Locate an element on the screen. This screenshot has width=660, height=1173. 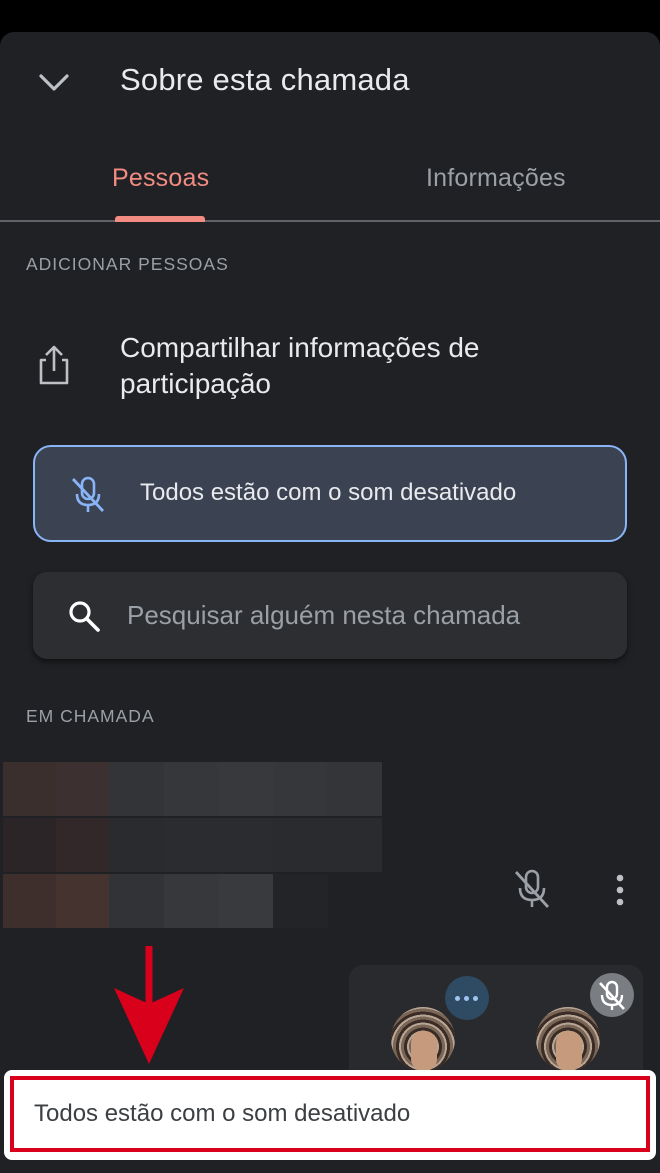
search-placeholder: Pesquisar alguém nesta chamada is located at coordinates (324, 615).